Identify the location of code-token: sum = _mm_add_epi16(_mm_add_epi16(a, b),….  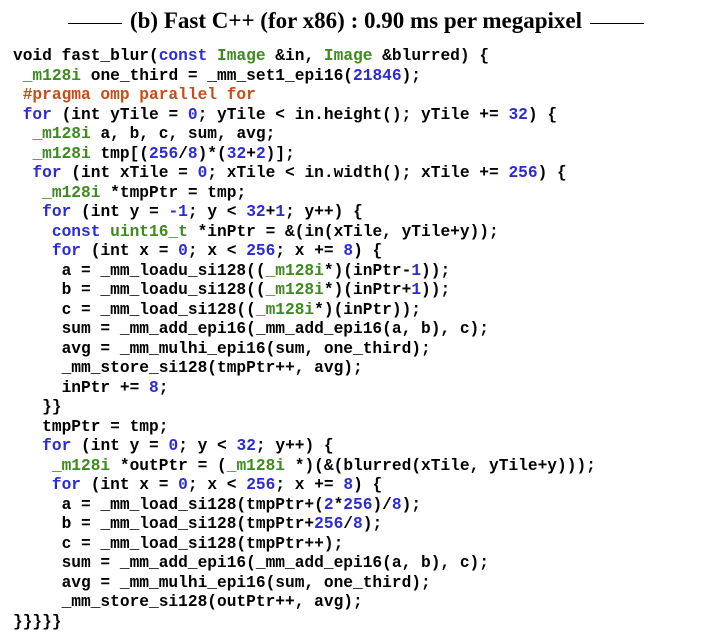
(251, 563).